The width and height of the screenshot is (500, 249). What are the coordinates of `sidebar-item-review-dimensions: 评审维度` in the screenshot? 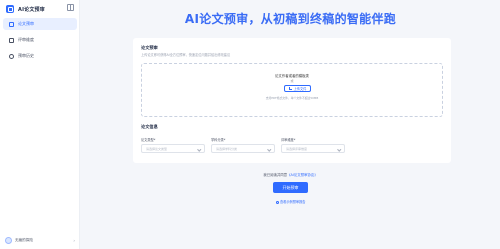 It's located at (40, 40).